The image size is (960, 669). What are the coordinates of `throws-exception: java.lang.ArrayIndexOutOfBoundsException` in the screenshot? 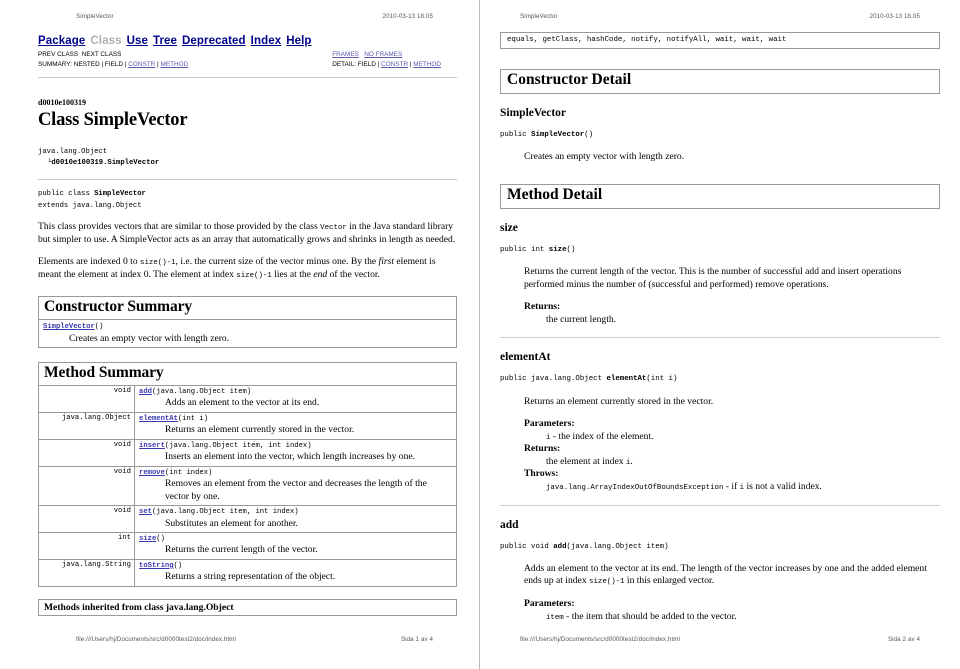 It's located at (635, 487).